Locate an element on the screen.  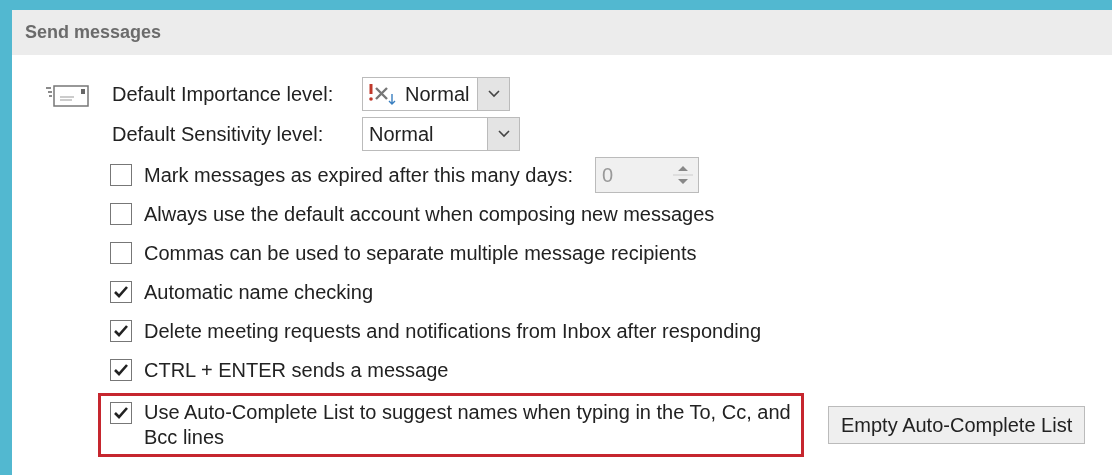
option-label: CTRL + ENTER sends a message is located at coordinates (296, 370).